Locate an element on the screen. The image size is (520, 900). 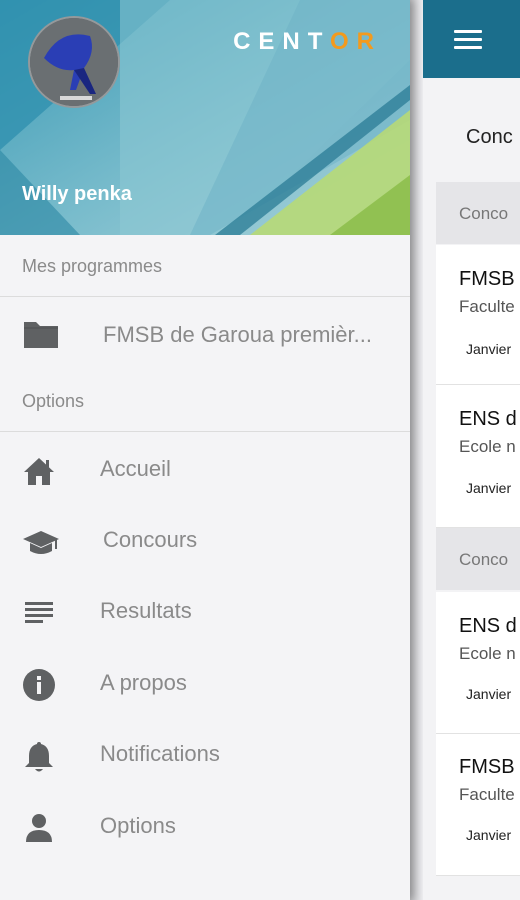
sidebar-item-label: Notifications is located at coordinates (160, 753).